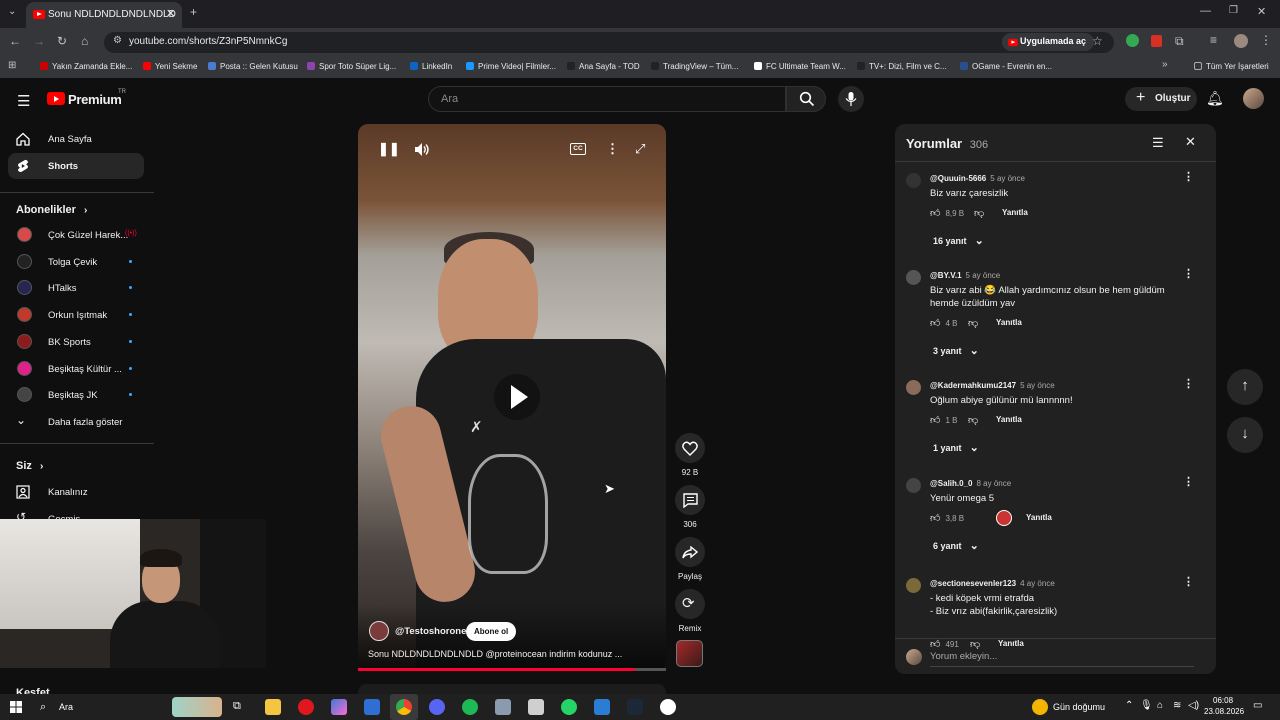  What do you see at coordinates (1224, 711) in the screenshot?
I see `clock-date: 23.08.2026` at bounding box center [1224, 711].